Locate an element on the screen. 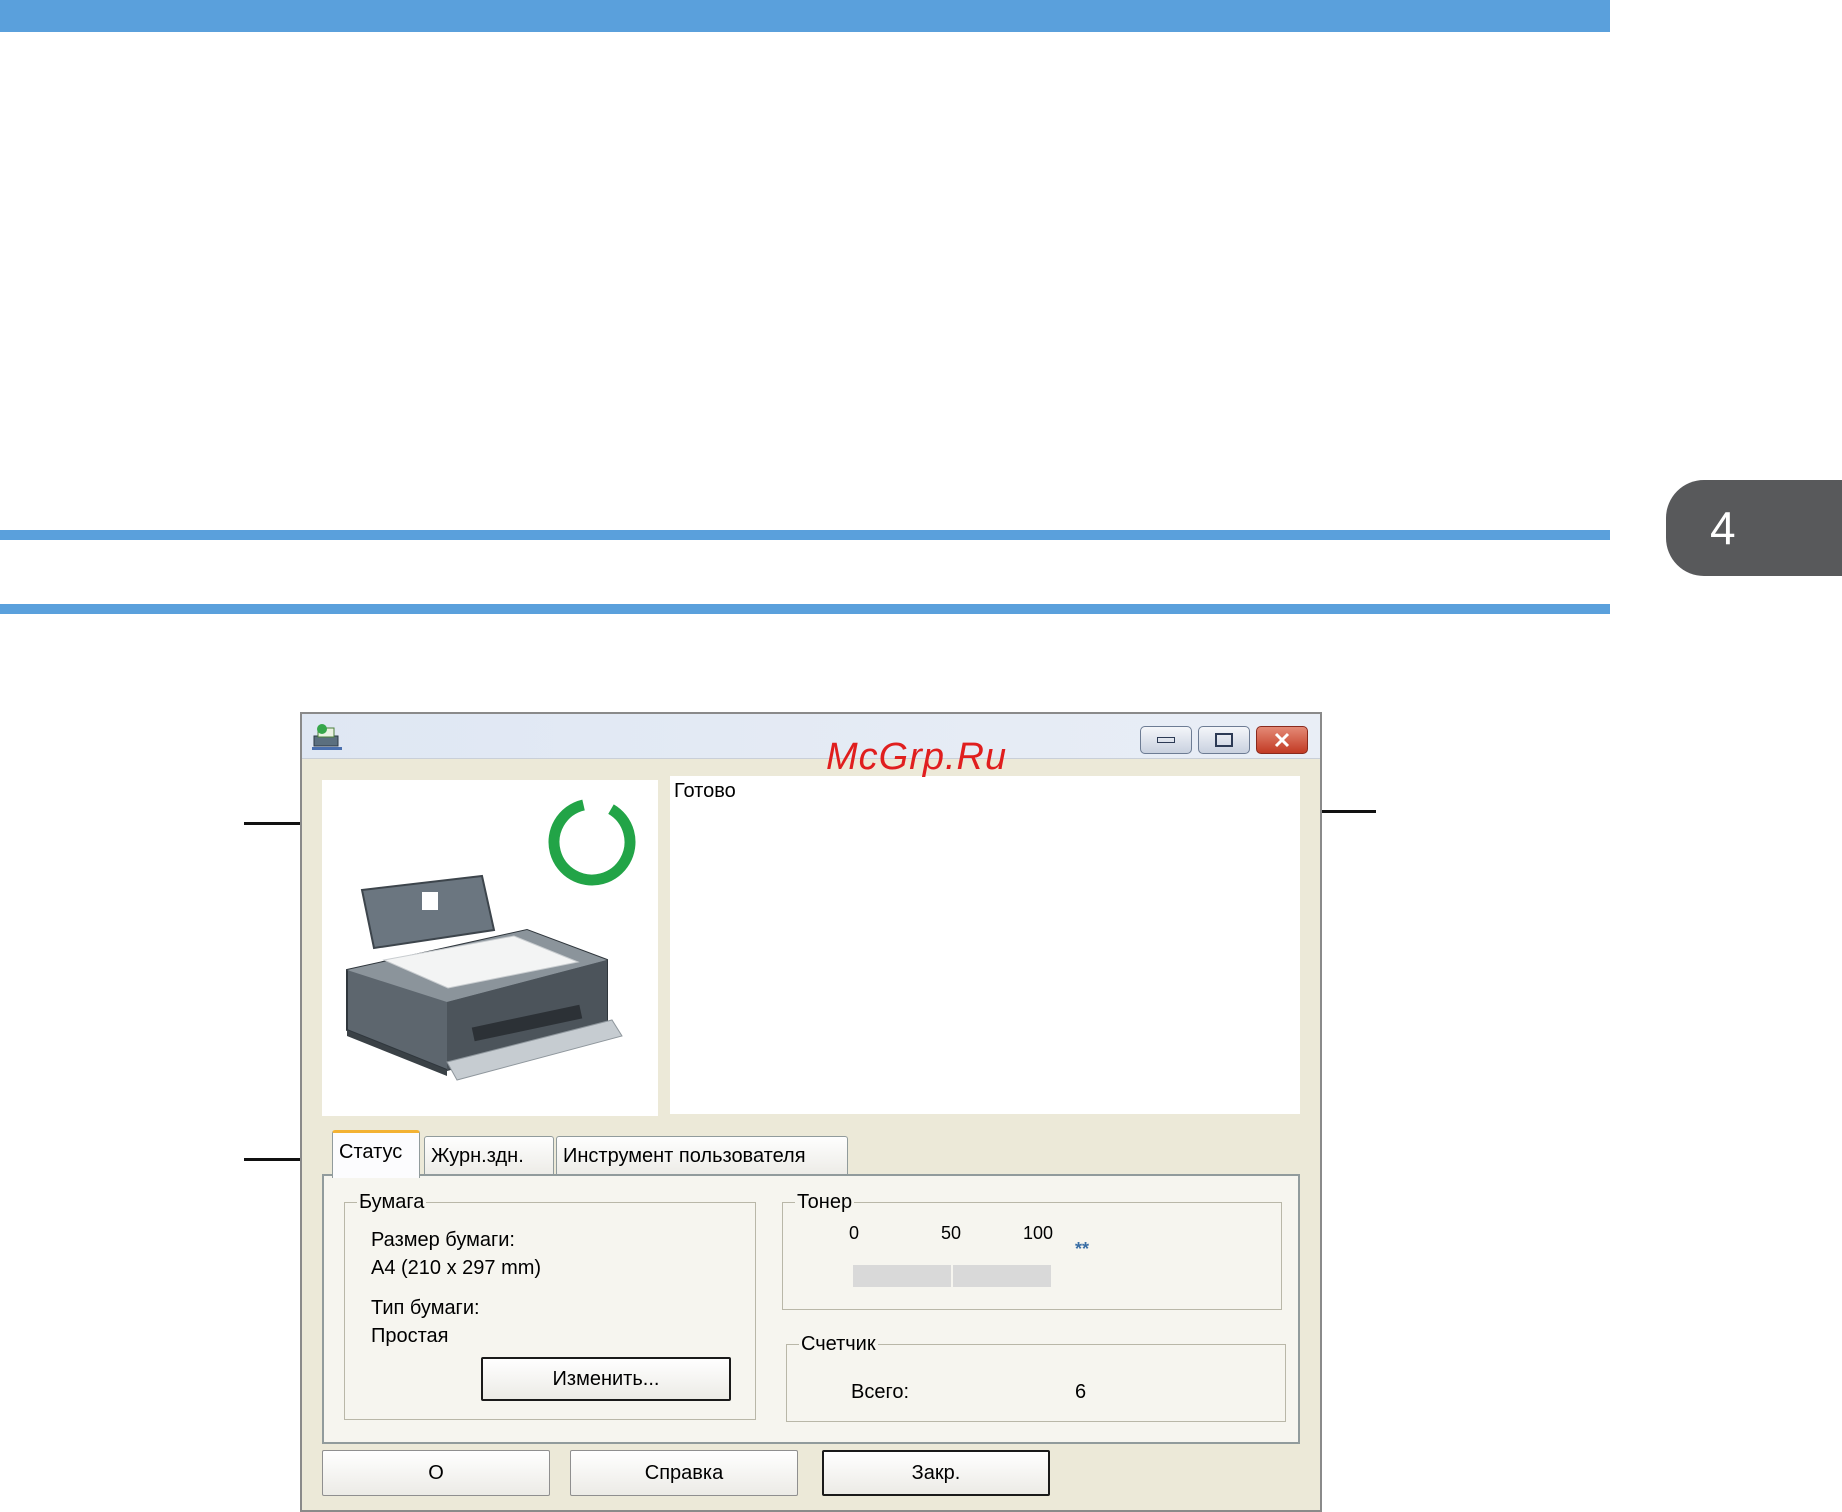 The height and width of the screenshot is (1512, 1842). toner-scale-0: 0 is located at coordinates (854, 1233).